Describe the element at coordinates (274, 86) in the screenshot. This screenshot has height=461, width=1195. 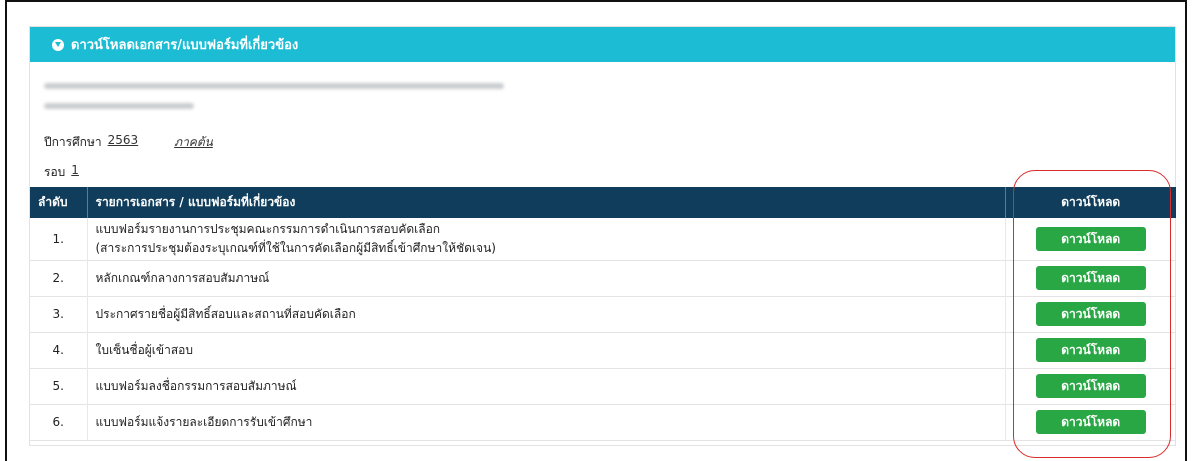
I see `redacted-program-line` at that location.